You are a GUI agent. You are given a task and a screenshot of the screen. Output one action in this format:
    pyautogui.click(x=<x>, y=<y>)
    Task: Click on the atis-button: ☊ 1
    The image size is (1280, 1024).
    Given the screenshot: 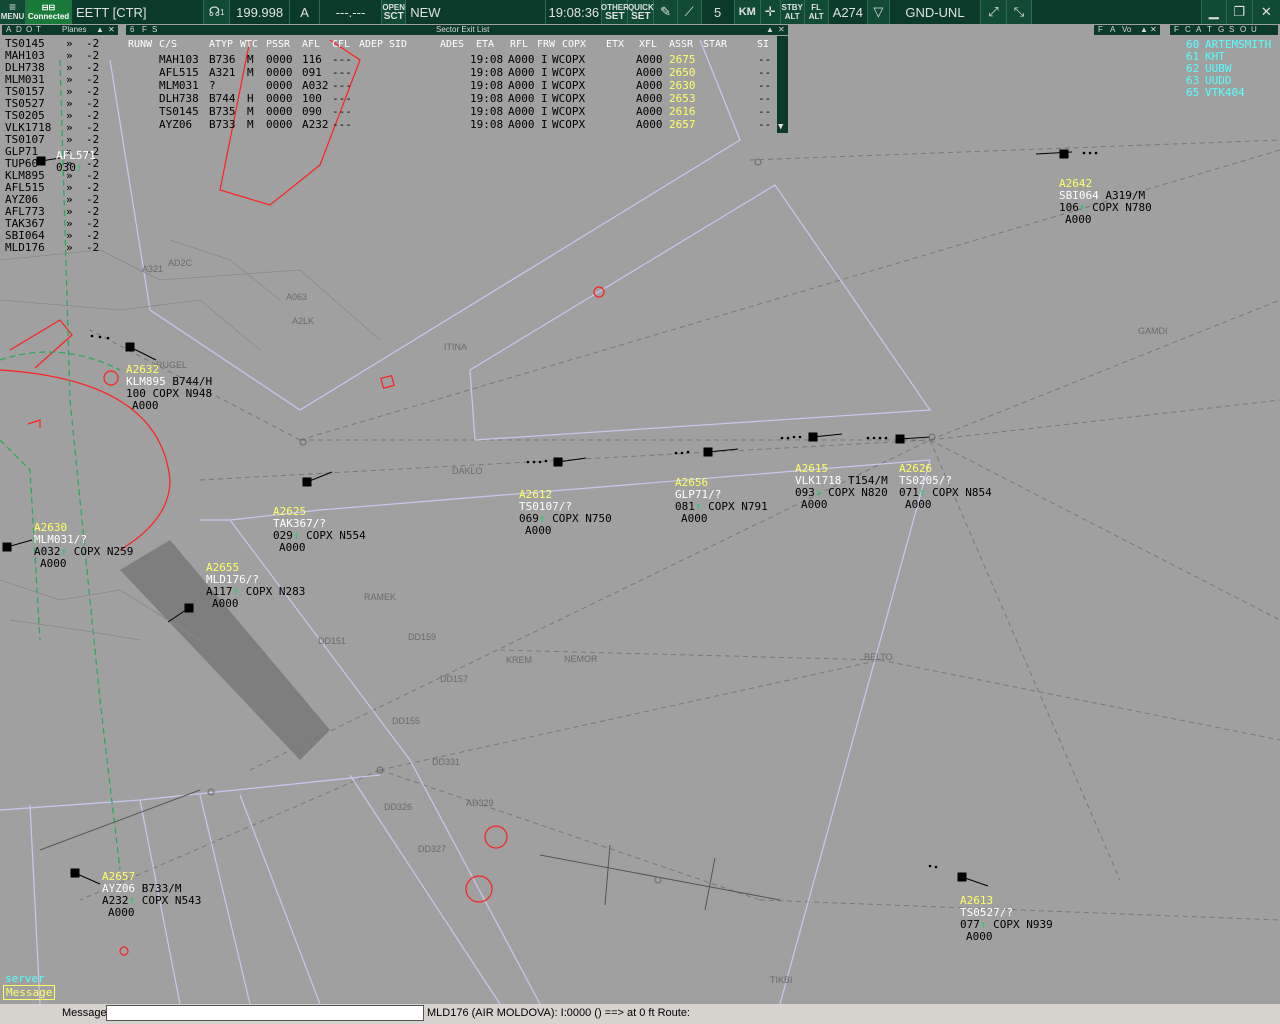 What is the action you would take?
    pyautogui.click(x=217, y=12)
    